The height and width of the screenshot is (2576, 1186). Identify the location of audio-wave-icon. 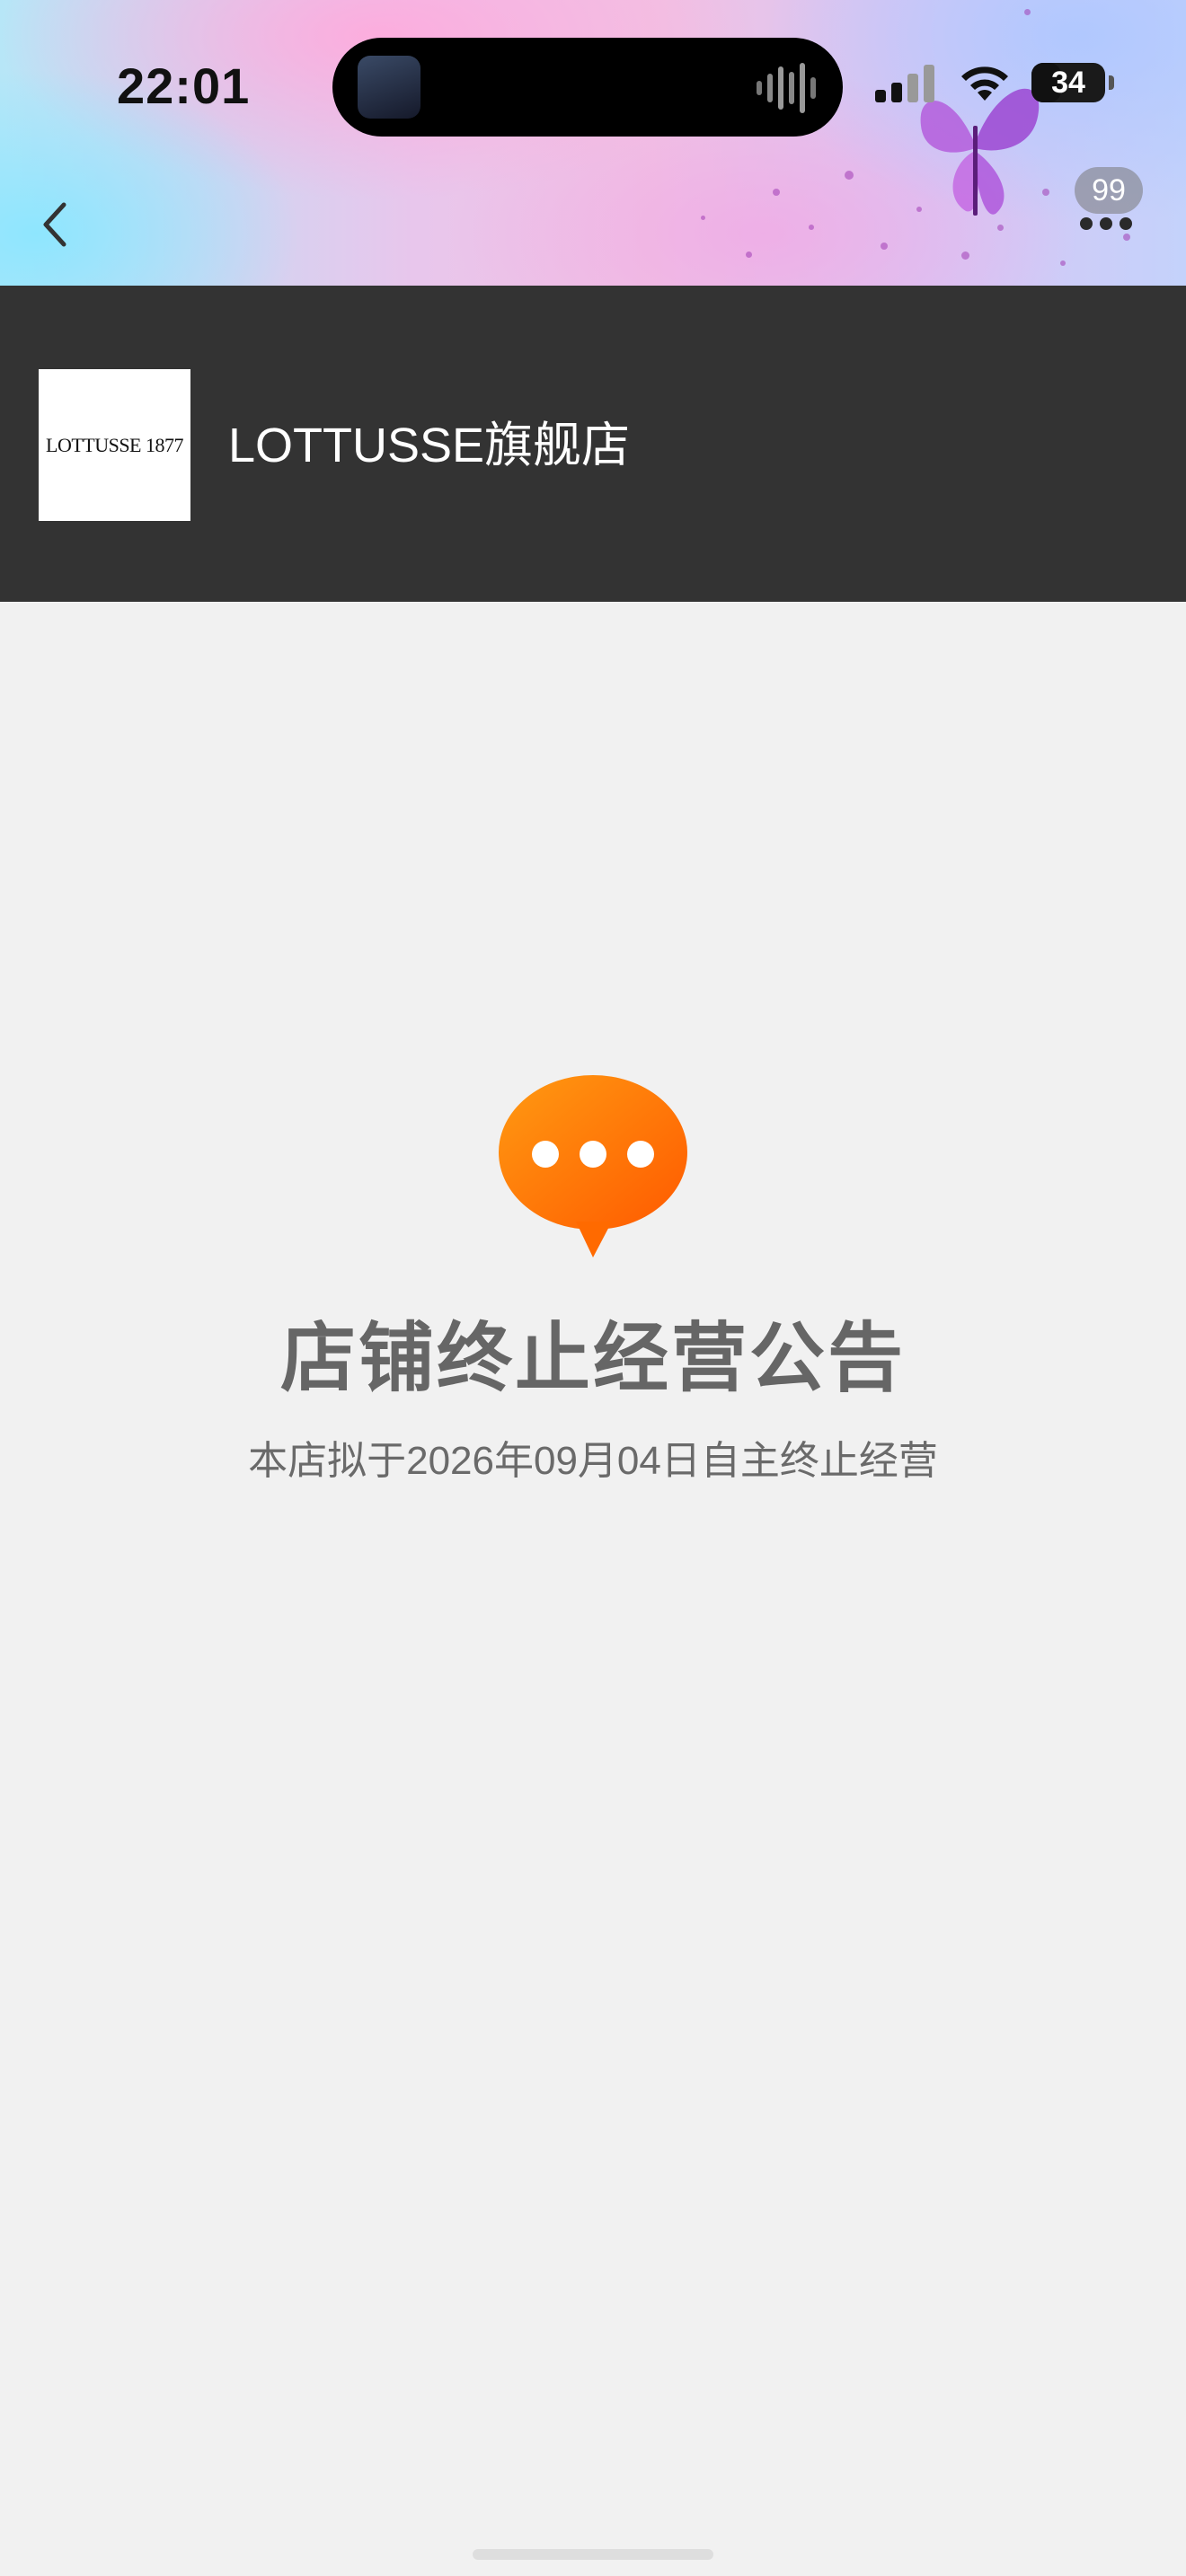
(786, 88).